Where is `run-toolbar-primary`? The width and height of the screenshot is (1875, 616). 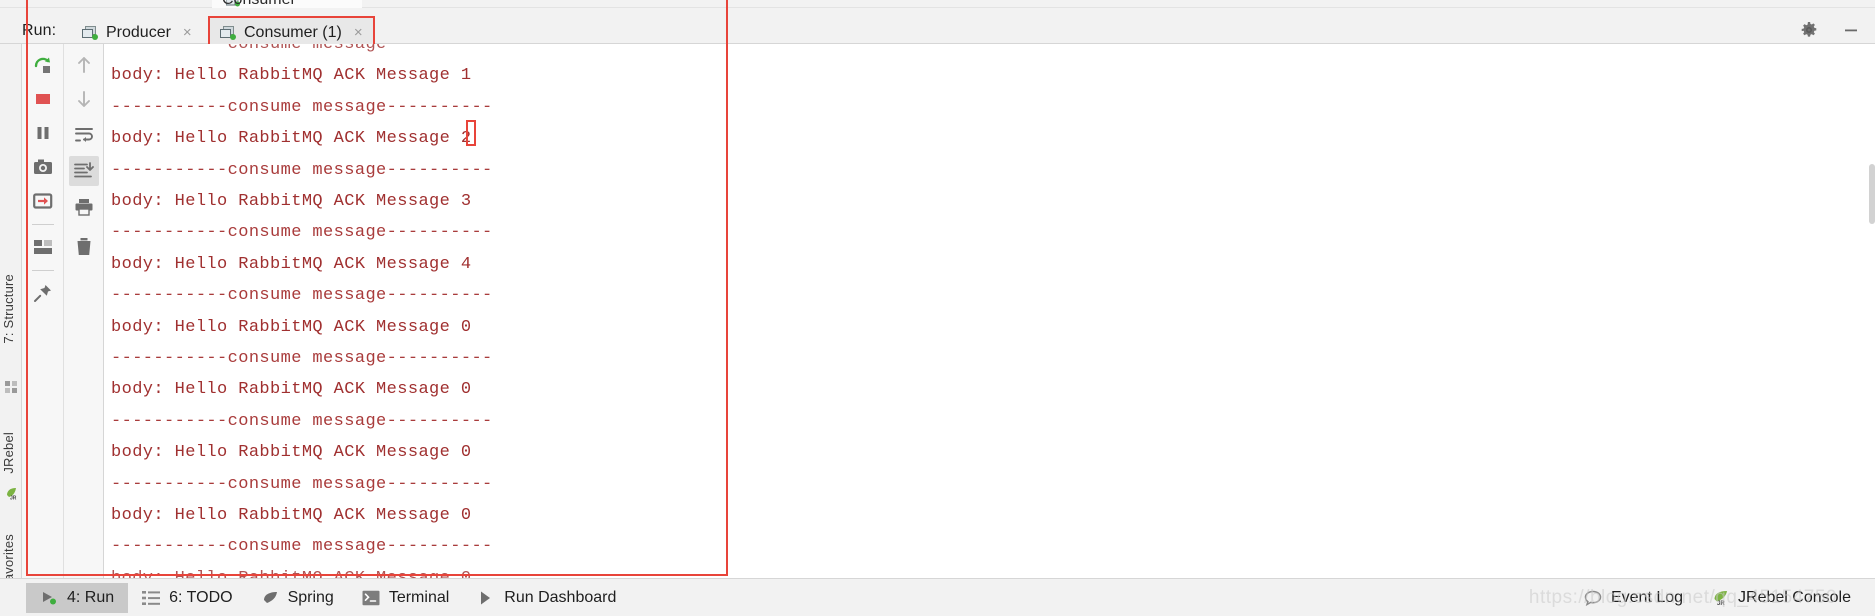 run-toolbar-primary is located at coordinates (43, 311).